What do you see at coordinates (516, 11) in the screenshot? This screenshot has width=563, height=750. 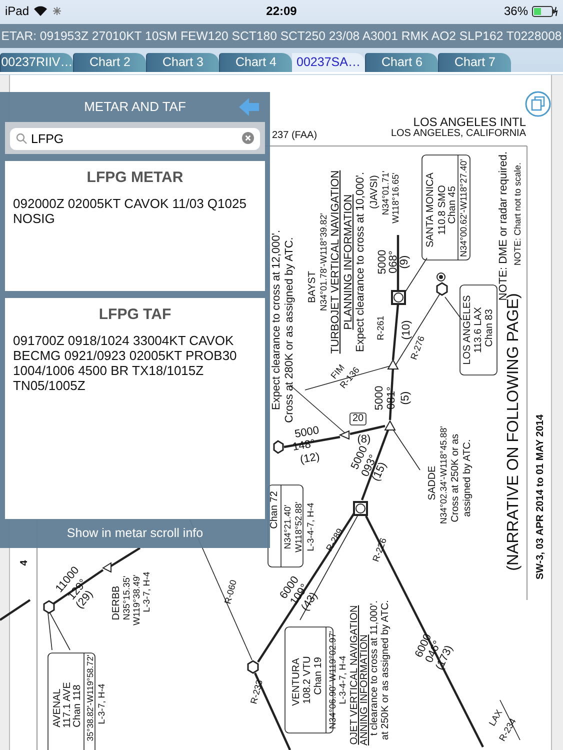 I see `battery-percent: 36%` at bounding box center [516, 11].